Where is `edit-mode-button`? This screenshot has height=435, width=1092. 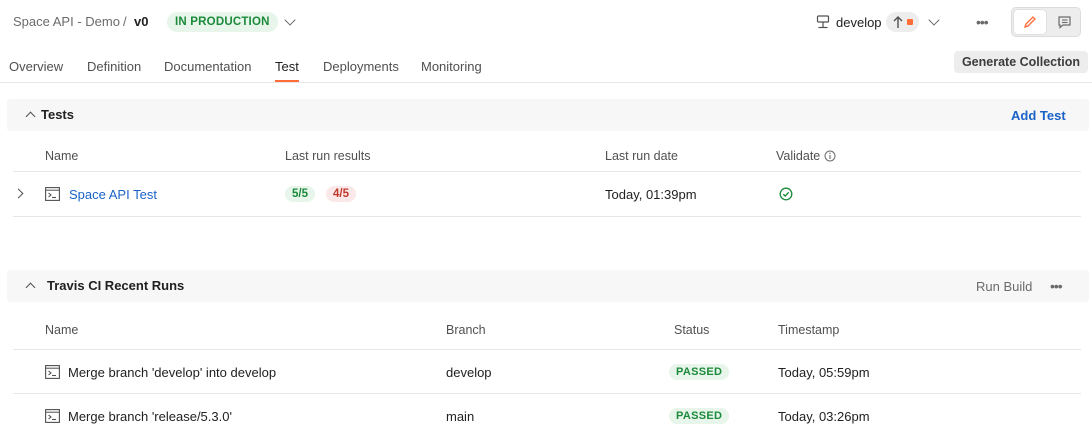
edit-mode-button is located at coordinates (1030, 22).